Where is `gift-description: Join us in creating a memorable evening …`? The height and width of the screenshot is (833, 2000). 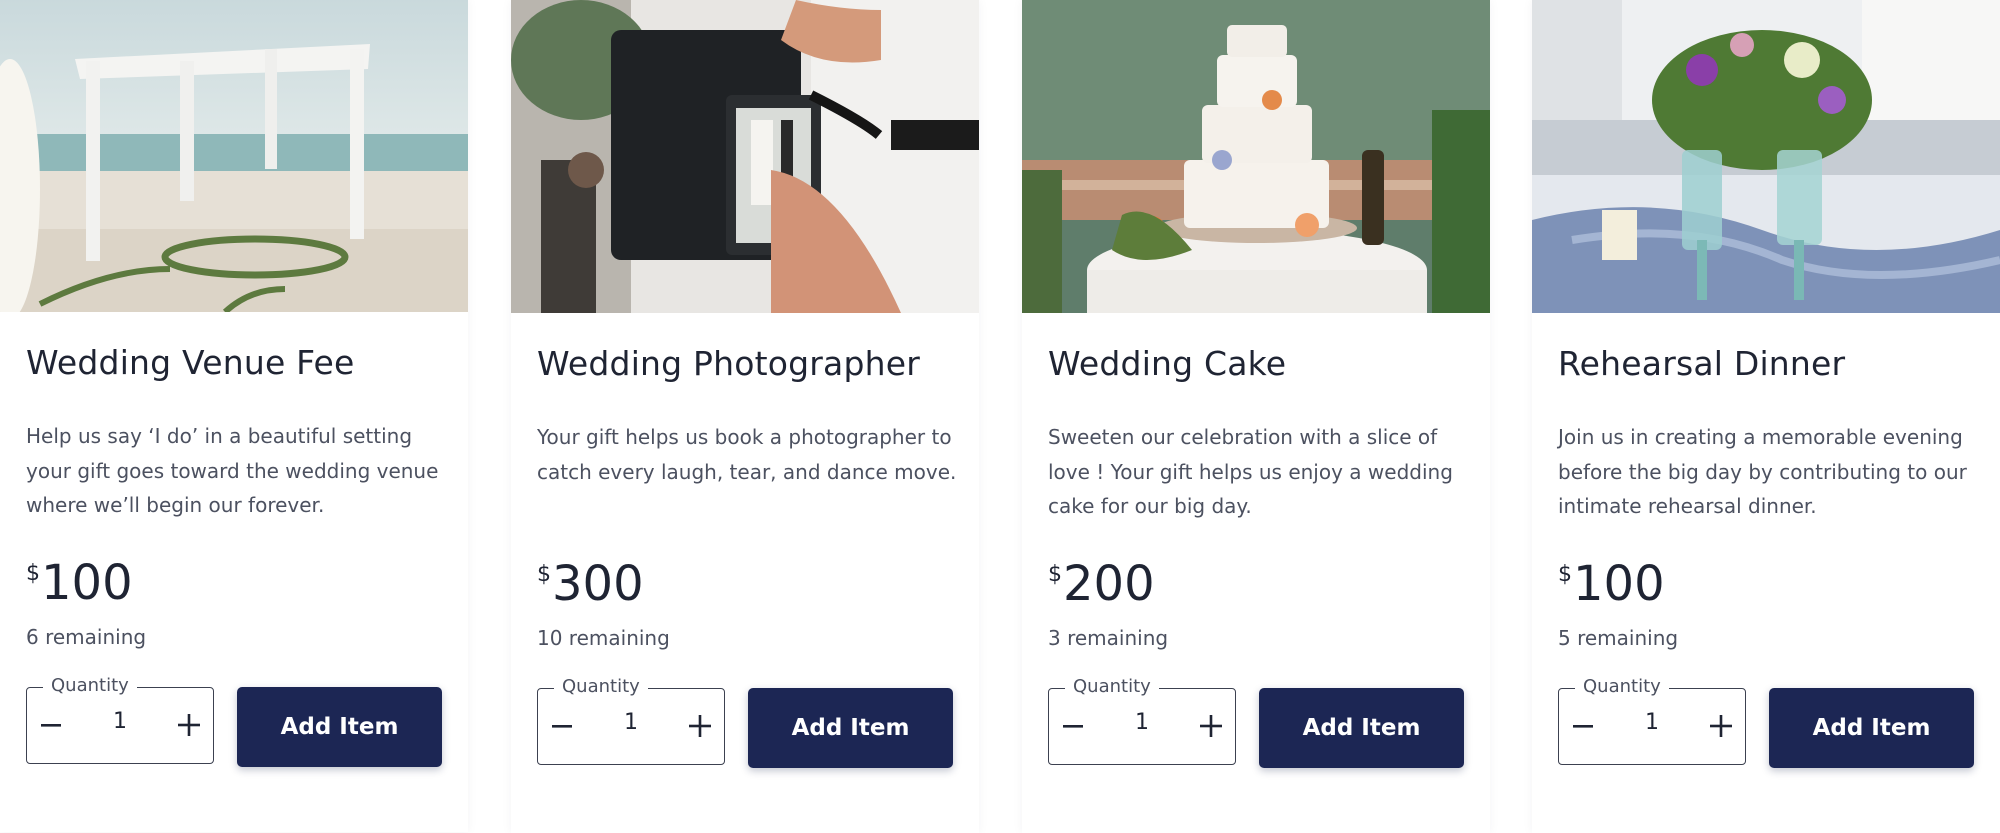 gift-description: Join us in creating a memorable evening … is located at coordinates (1762, 471).